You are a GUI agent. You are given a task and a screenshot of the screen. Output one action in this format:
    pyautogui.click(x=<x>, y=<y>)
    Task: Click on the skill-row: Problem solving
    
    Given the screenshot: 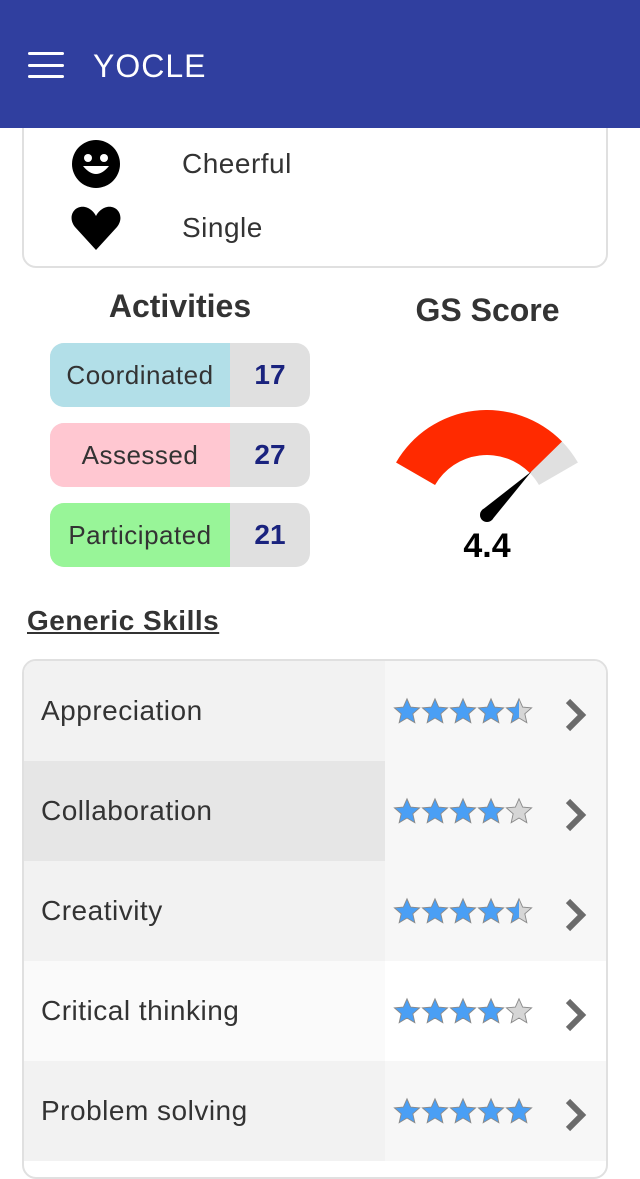 What is the action you would take?
    pyautogui.click(x=315, y=1111)
    